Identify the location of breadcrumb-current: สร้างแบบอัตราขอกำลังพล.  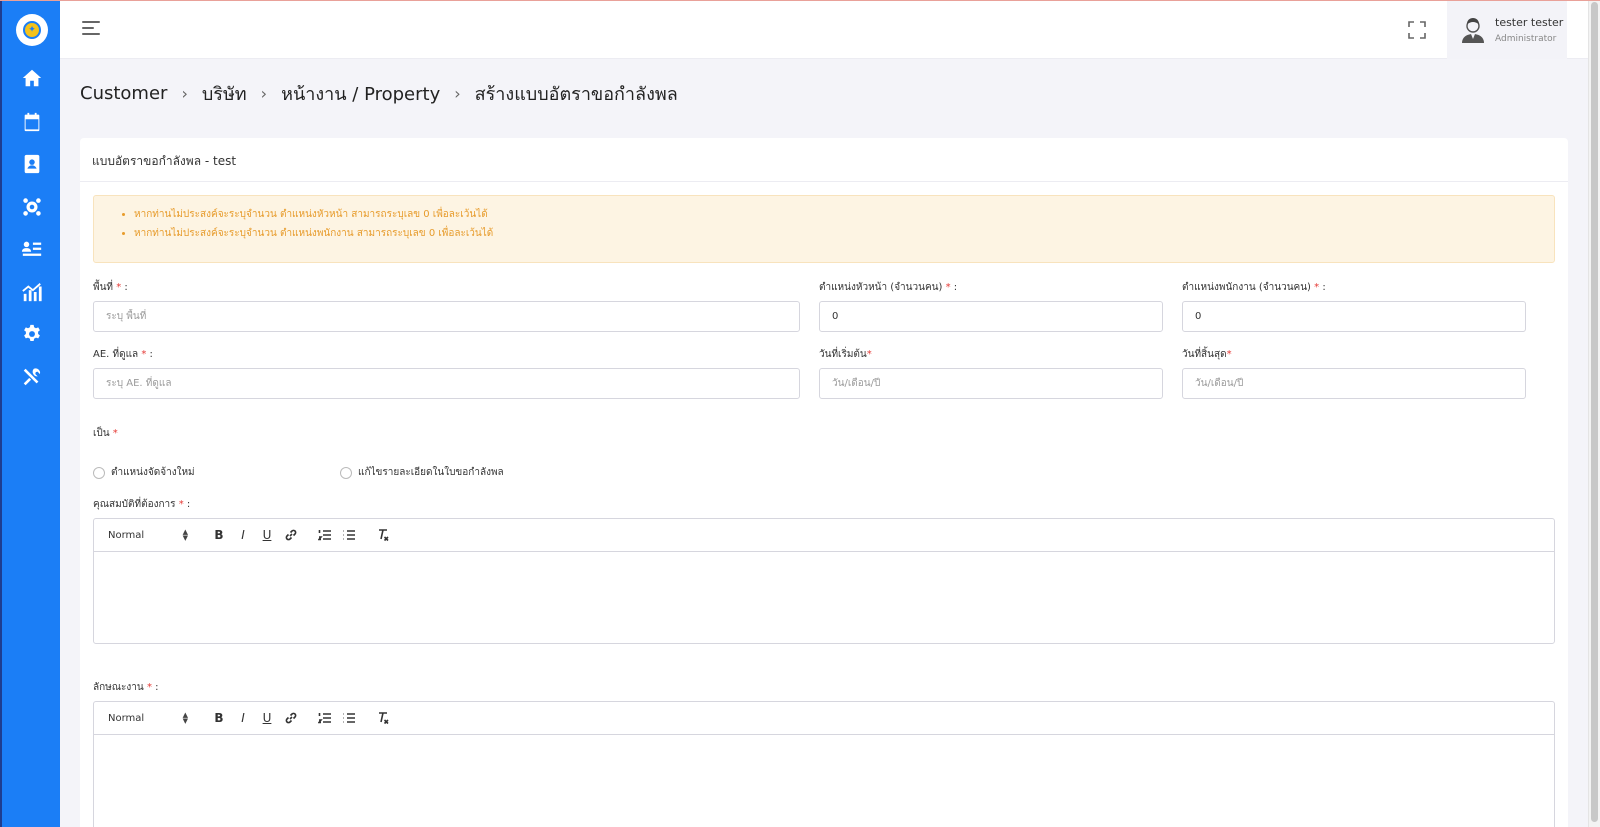
(576, 94).